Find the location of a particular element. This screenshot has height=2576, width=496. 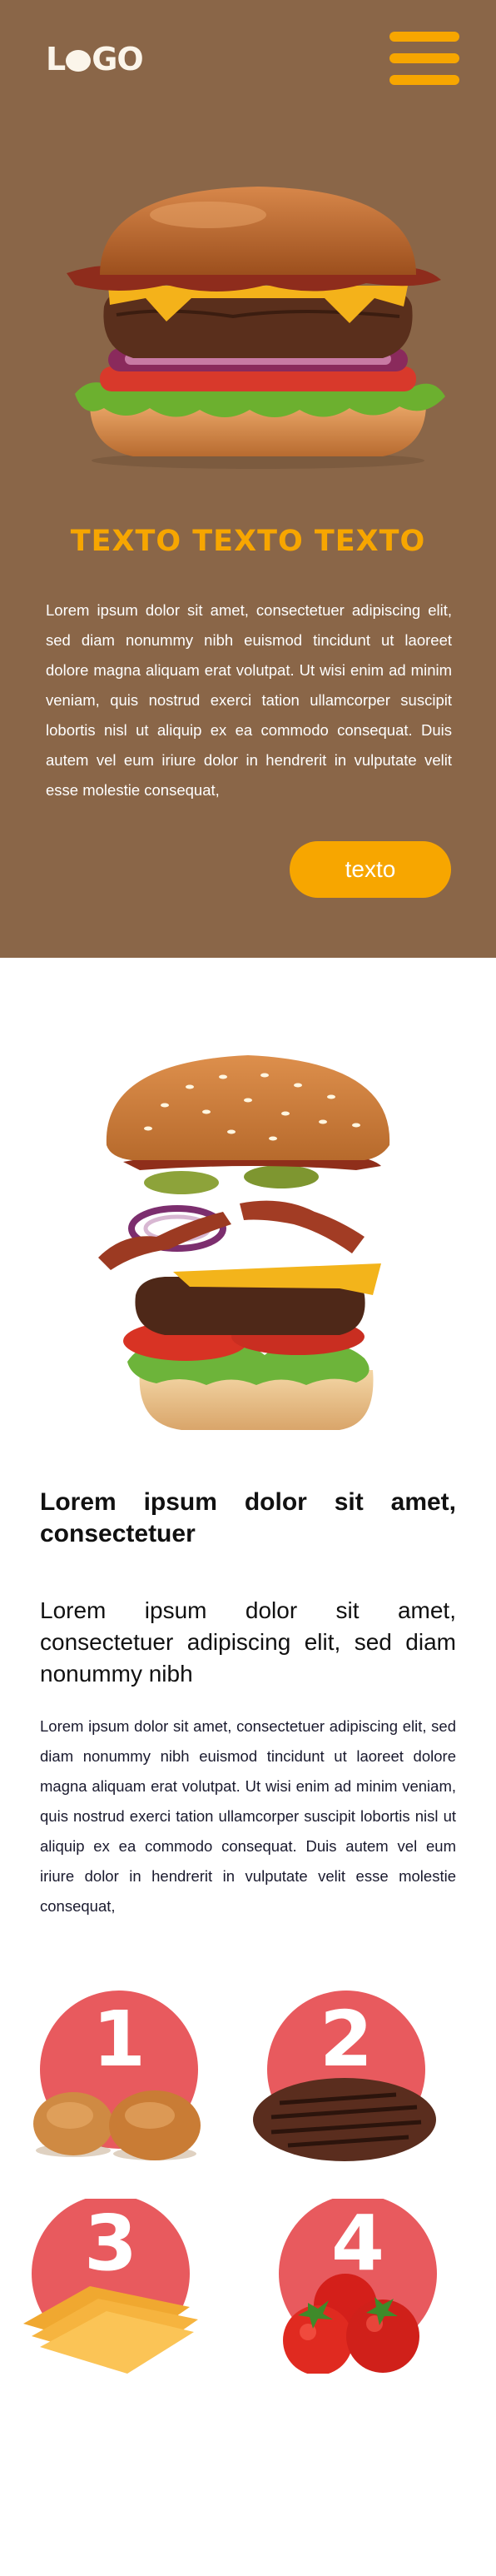

hero-title: TEXTO TEXTO TEXTO is located at coordinates (248, 541).